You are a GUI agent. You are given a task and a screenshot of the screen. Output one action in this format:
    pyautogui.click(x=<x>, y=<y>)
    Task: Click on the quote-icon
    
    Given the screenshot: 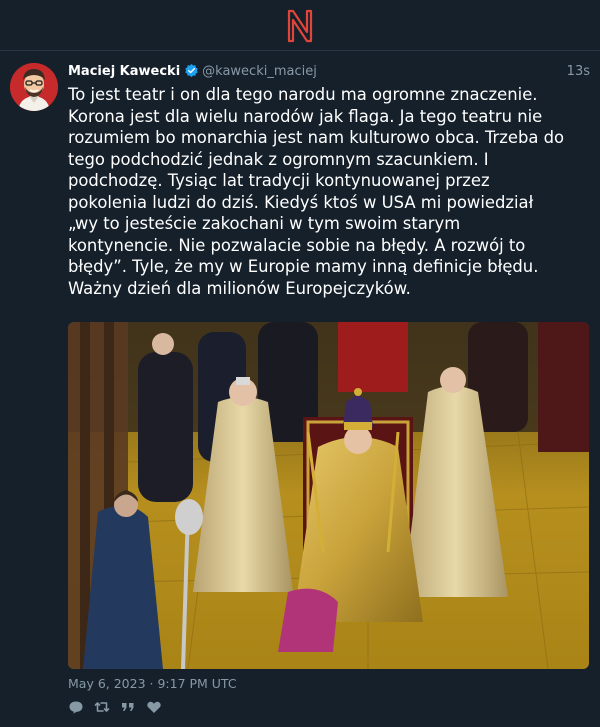 What is the action you would take?
    pyautogui.click(x=128, y=707)
    